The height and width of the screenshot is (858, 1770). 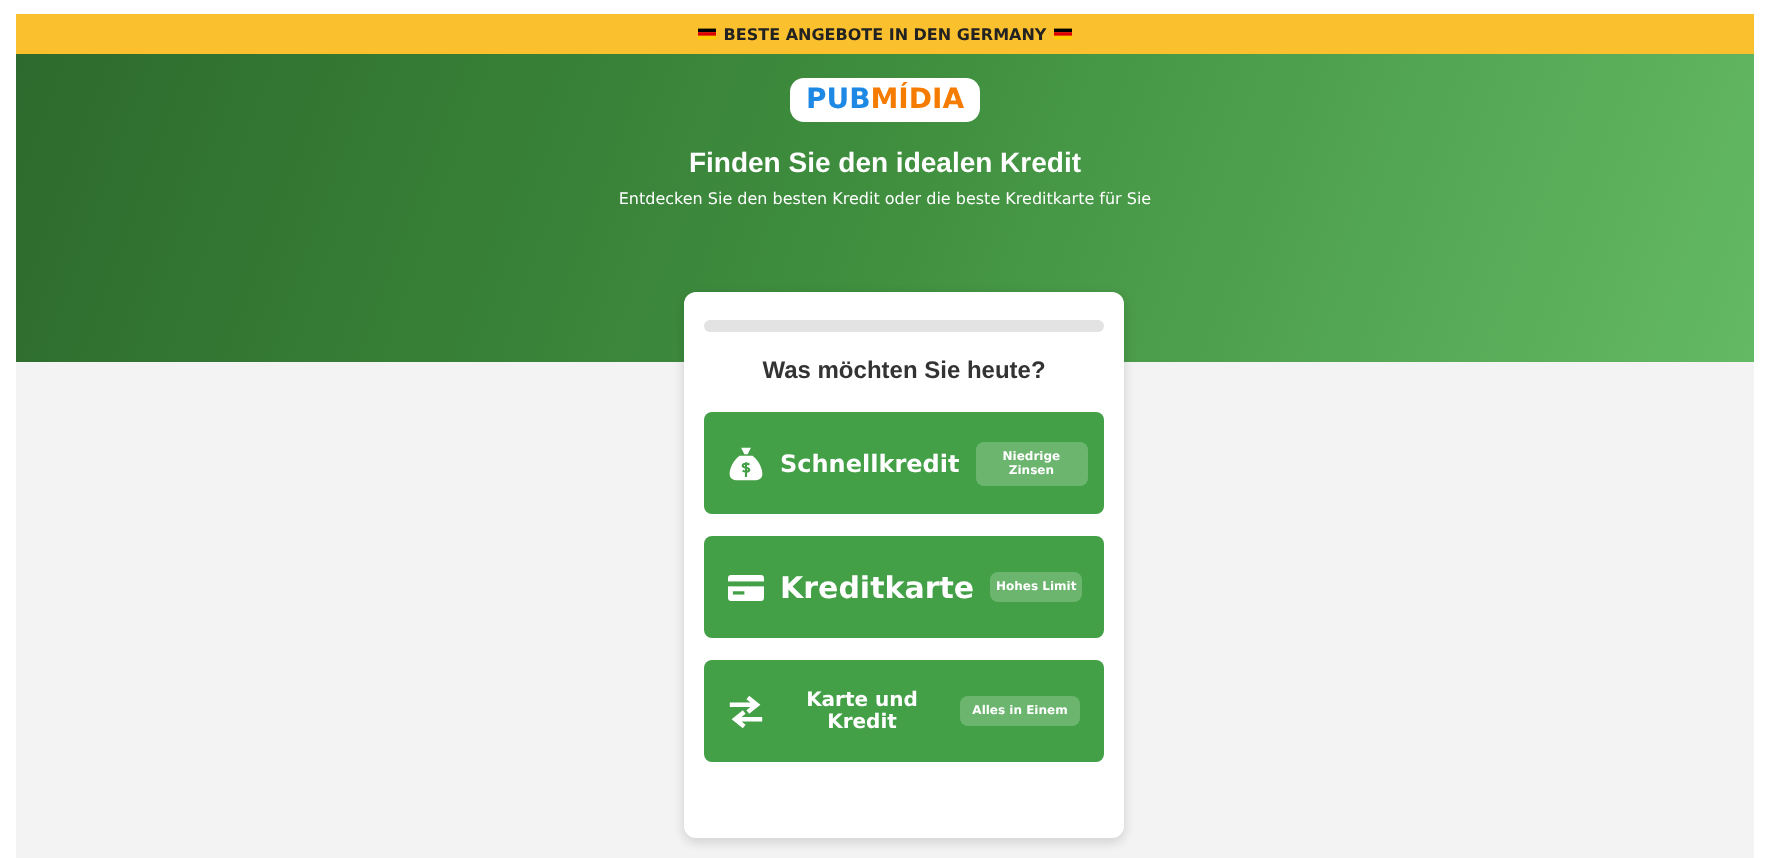 What do you see at coordinates (885, 162) in the screenshot?
I see `hero-title: Finden Sie den idealen Kredit` at bounding box center [885, 162].